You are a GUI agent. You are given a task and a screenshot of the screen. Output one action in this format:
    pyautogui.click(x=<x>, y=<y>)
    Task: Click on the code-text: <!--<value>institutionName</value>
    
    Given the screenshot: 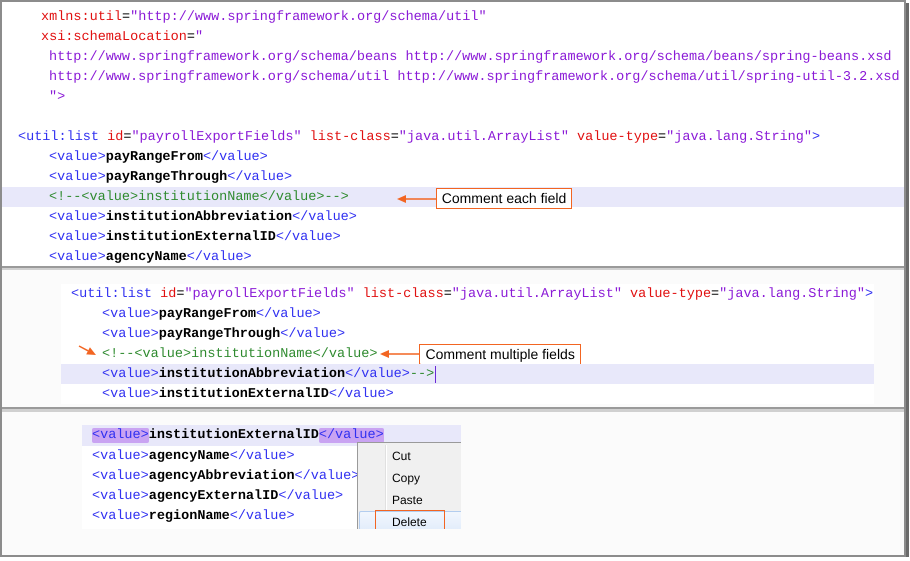 What is the action you would take?
    pyautogui.click(x=240, y=354)
    